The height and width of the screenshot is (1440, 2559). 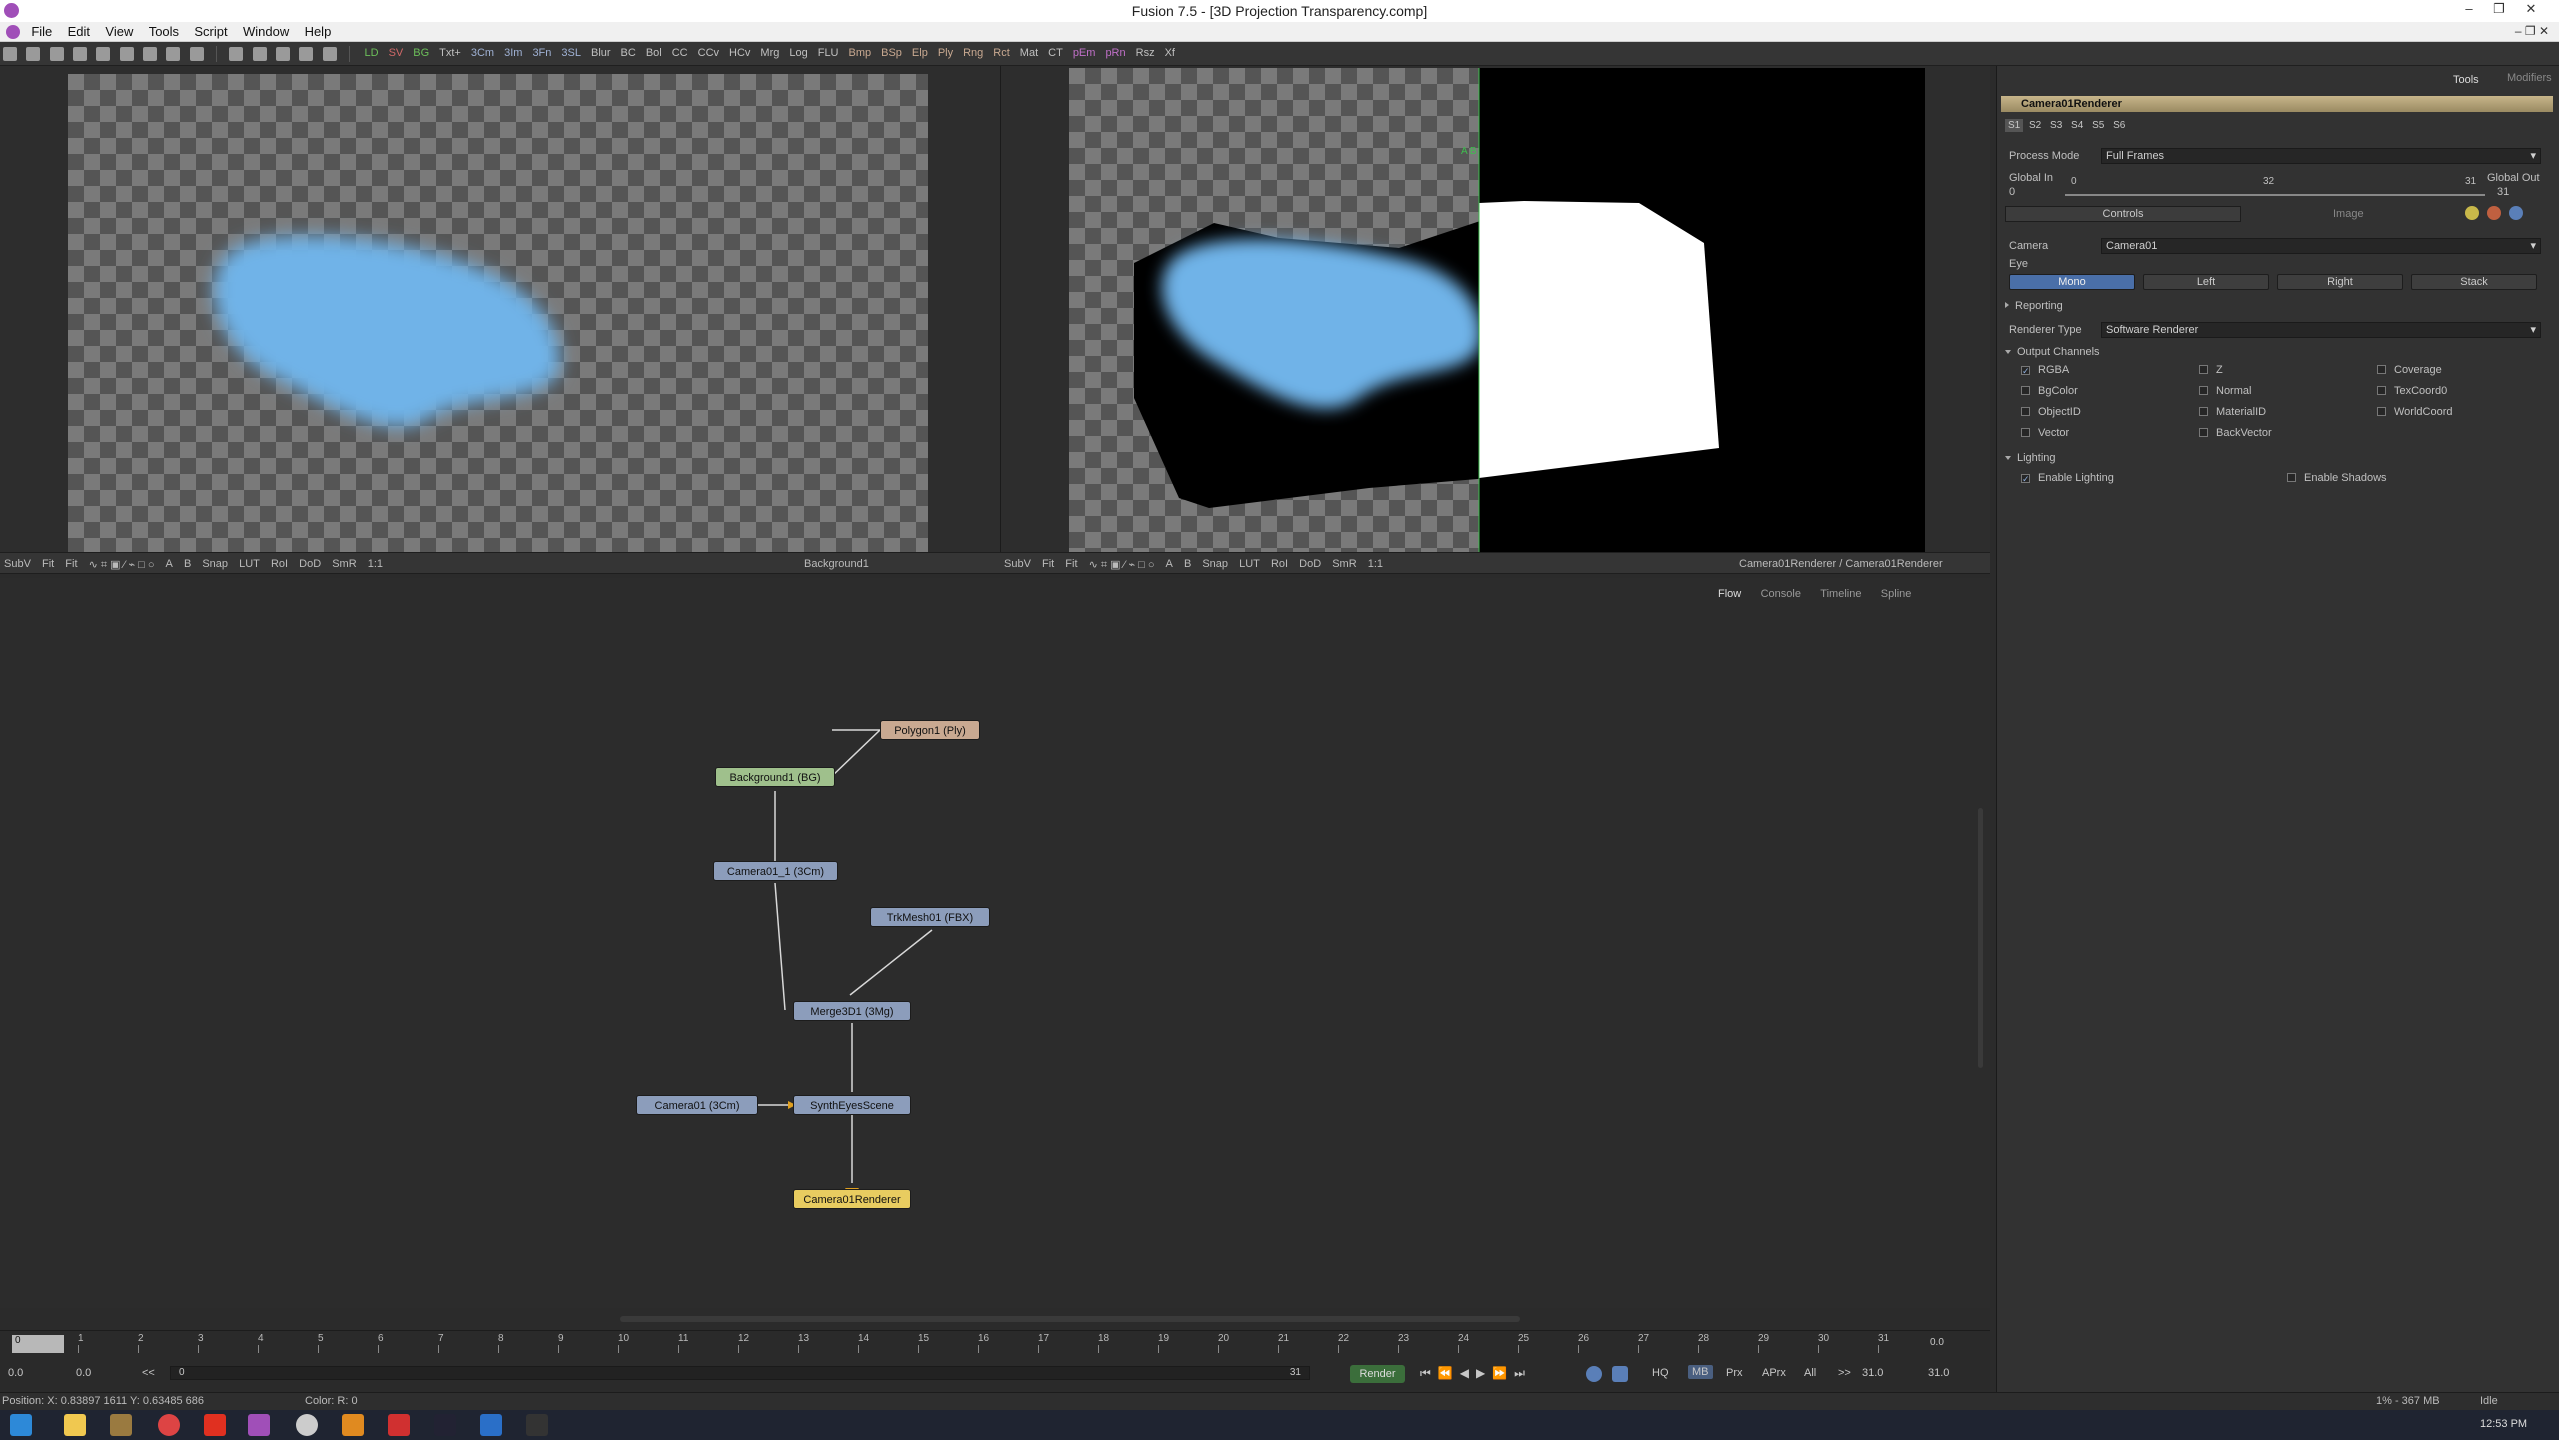 I want to click on subtab-image: Image, so click(x=2348, y=214).